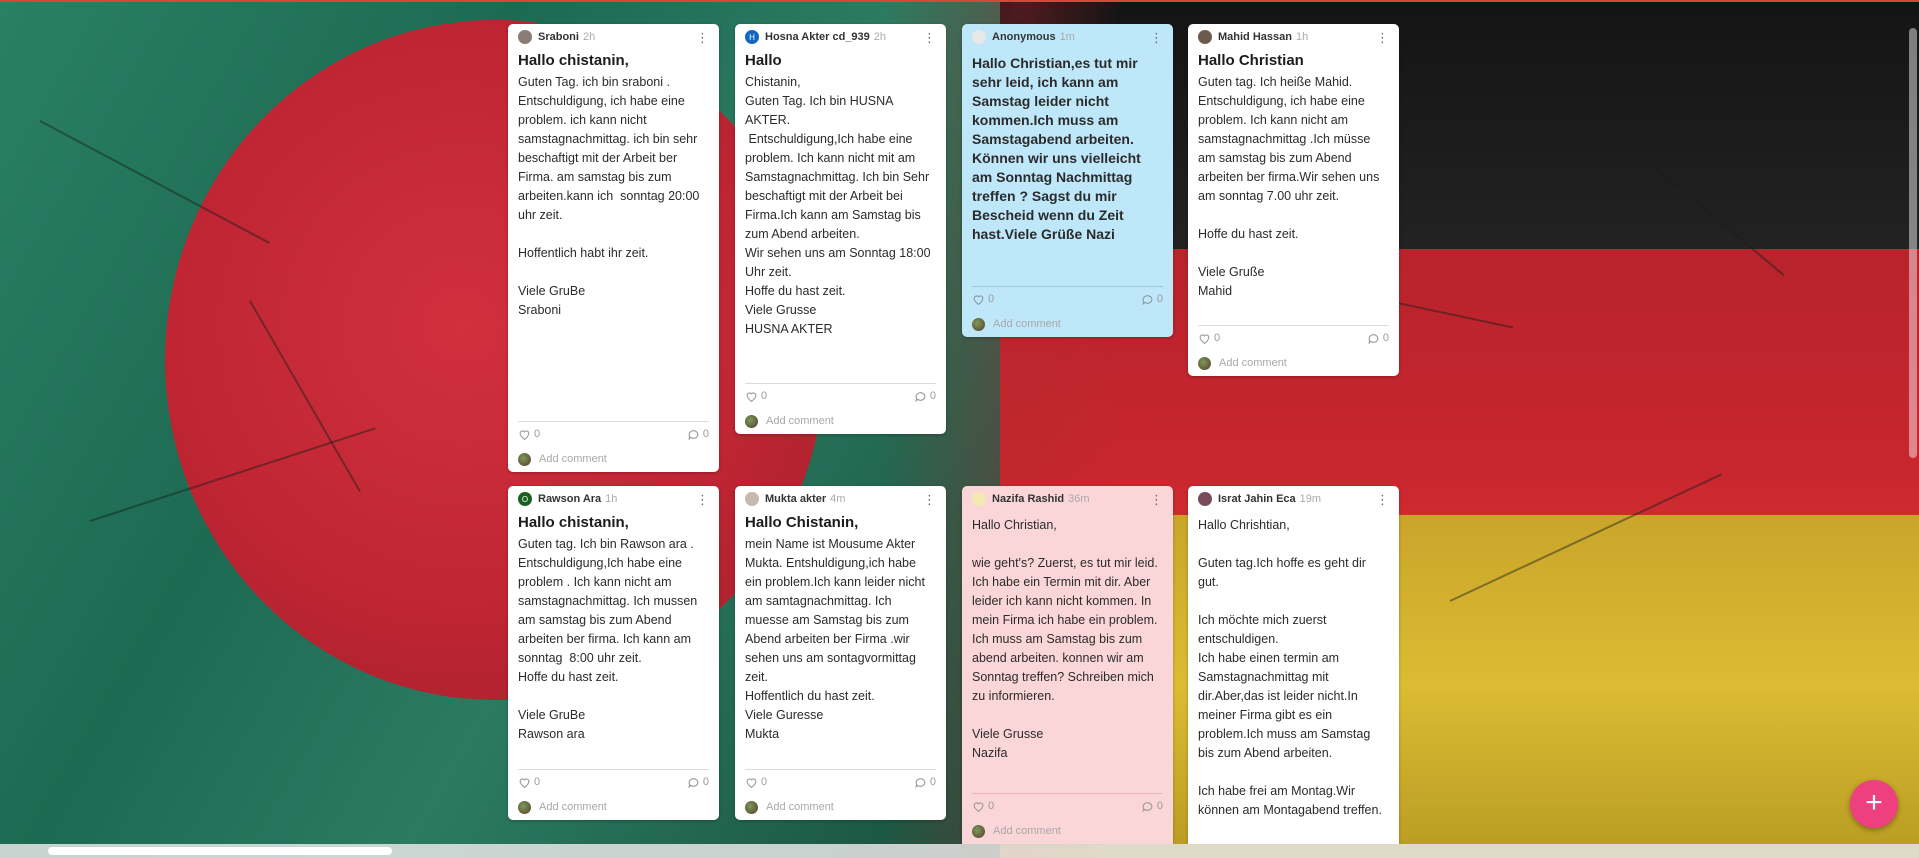 The height and width of the screenshot is (858, 1919). Describe the element at coordinates (1913, 243) in the screenshot. I see `vertical-scrollbar` at that location.